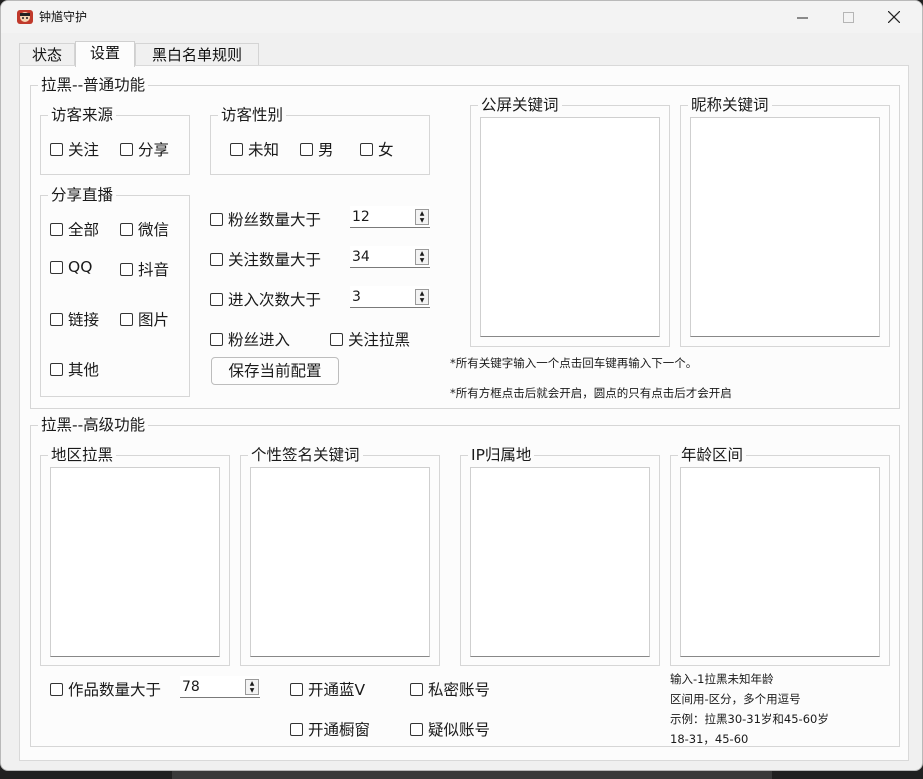 Image resolution: width=923 pixels, height=779 pixels. Describe the element at coordinates (472, 775) in the screenshot. I see `background-window-strip` at that location.